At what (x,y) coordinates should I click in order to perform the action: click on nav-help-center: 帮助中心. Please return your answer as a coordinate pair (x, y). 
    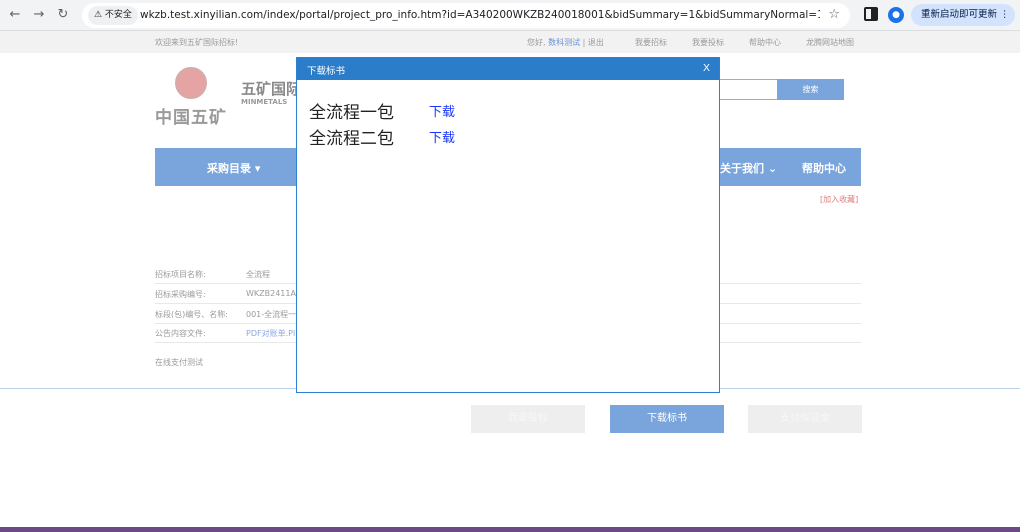
    Looking at the image, I should click on (824, 168).